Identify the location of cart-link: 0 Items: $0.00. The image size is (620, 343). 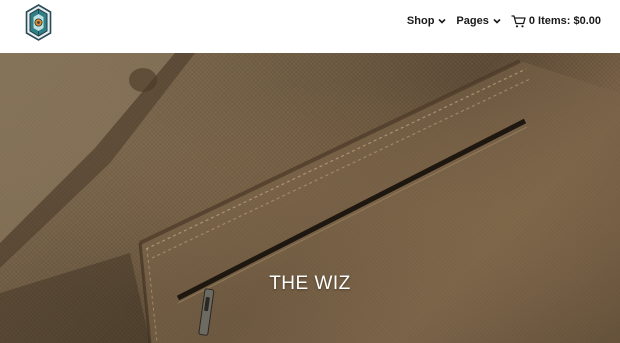
(556, 21).